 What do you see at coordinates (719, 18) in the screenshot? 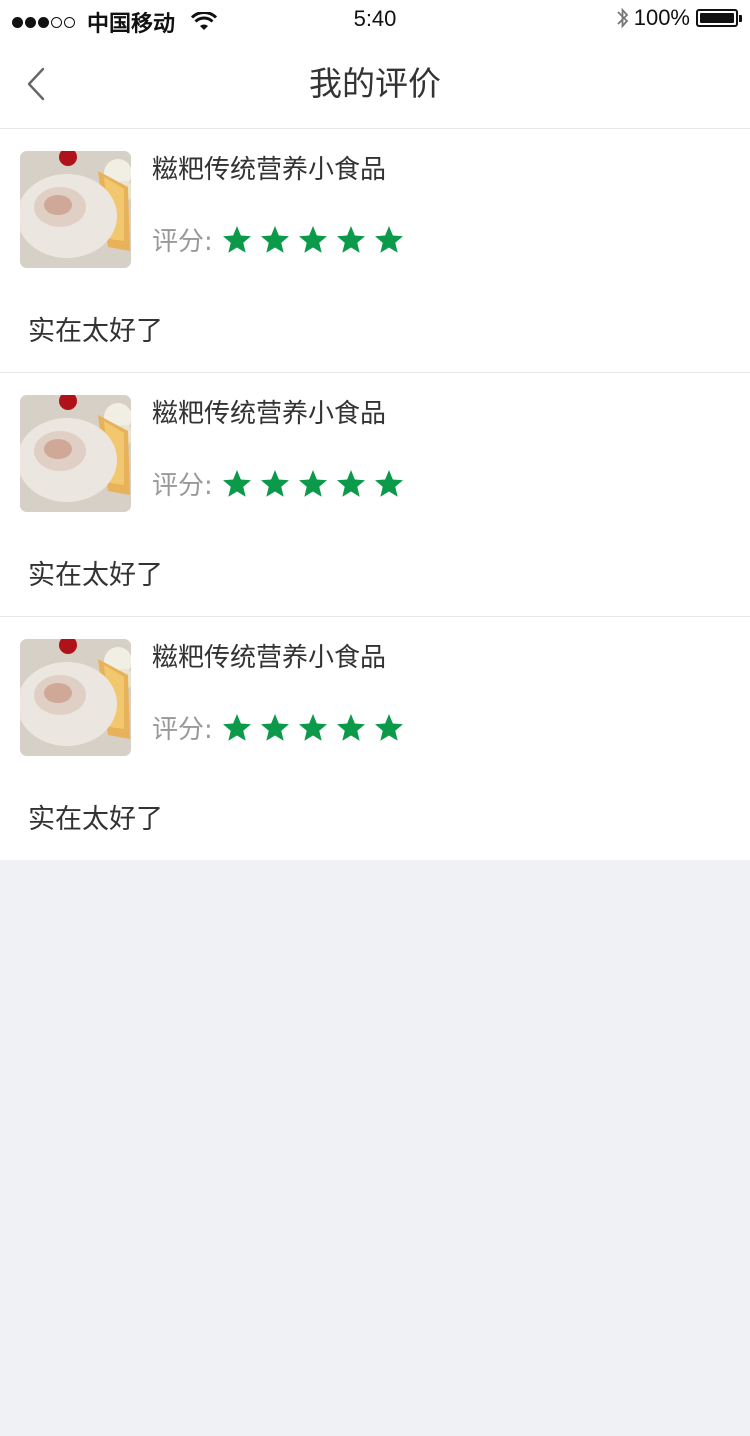
I see `battery-icon` at bounding box center [719, 18].